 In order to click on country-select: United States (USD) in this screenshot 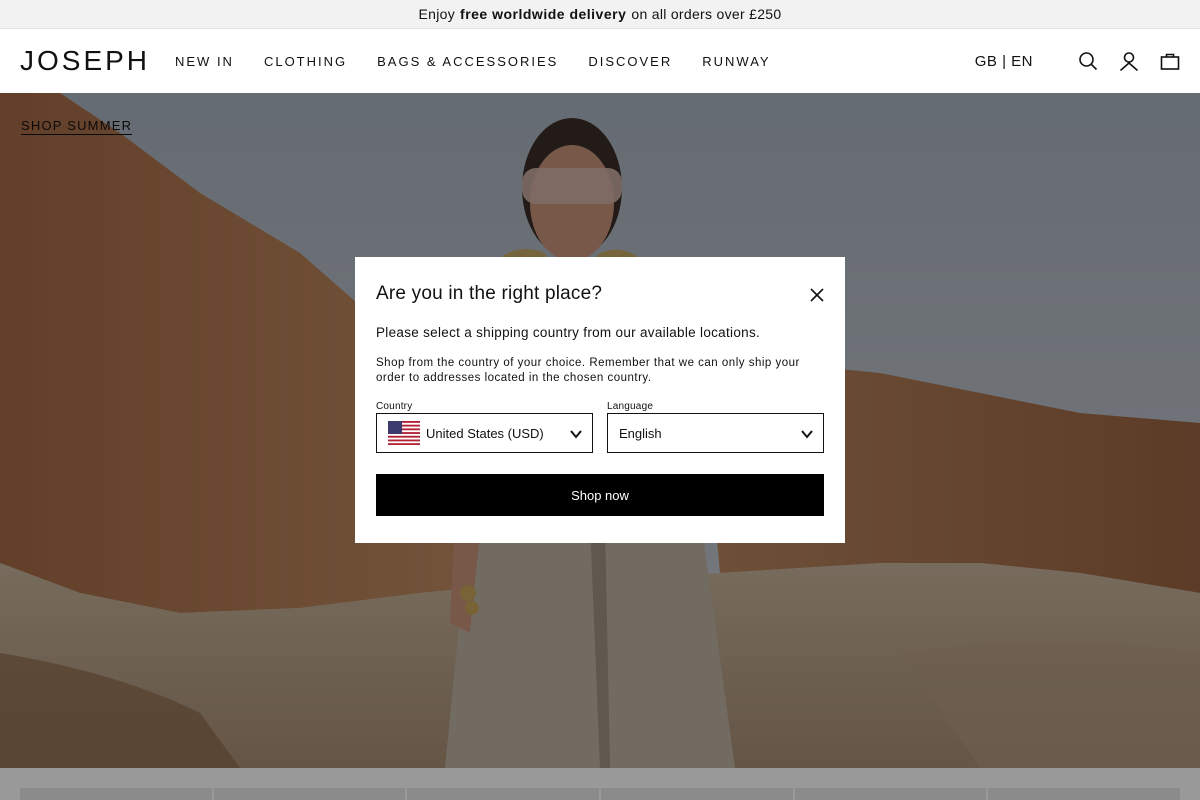, I will do `click(484, 433)`.